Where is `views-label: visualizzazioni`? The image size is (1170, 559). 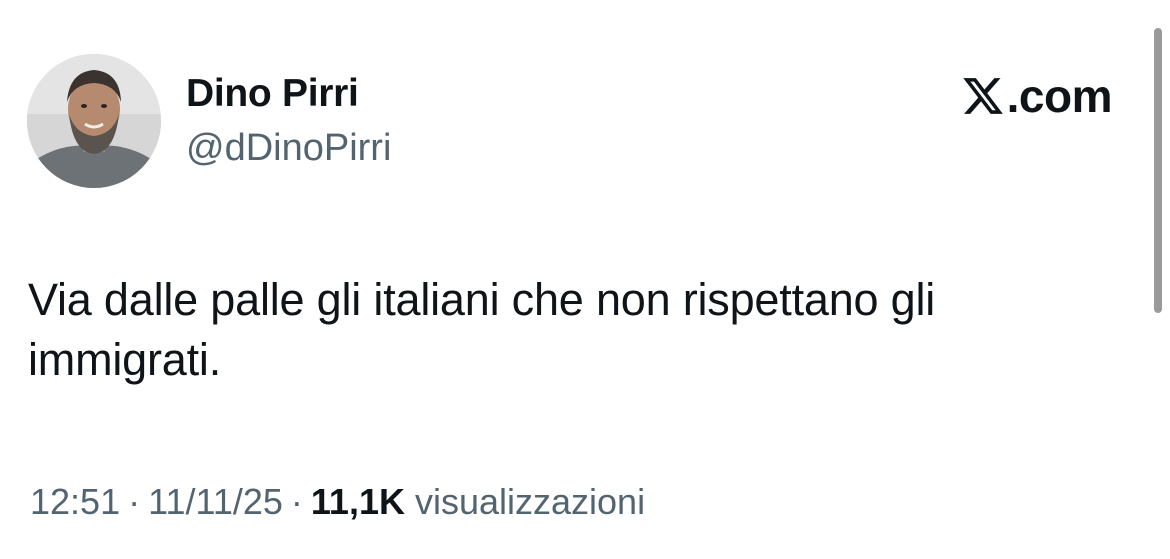 views-label: visualizzazioni is located at coordinates (530, 501).